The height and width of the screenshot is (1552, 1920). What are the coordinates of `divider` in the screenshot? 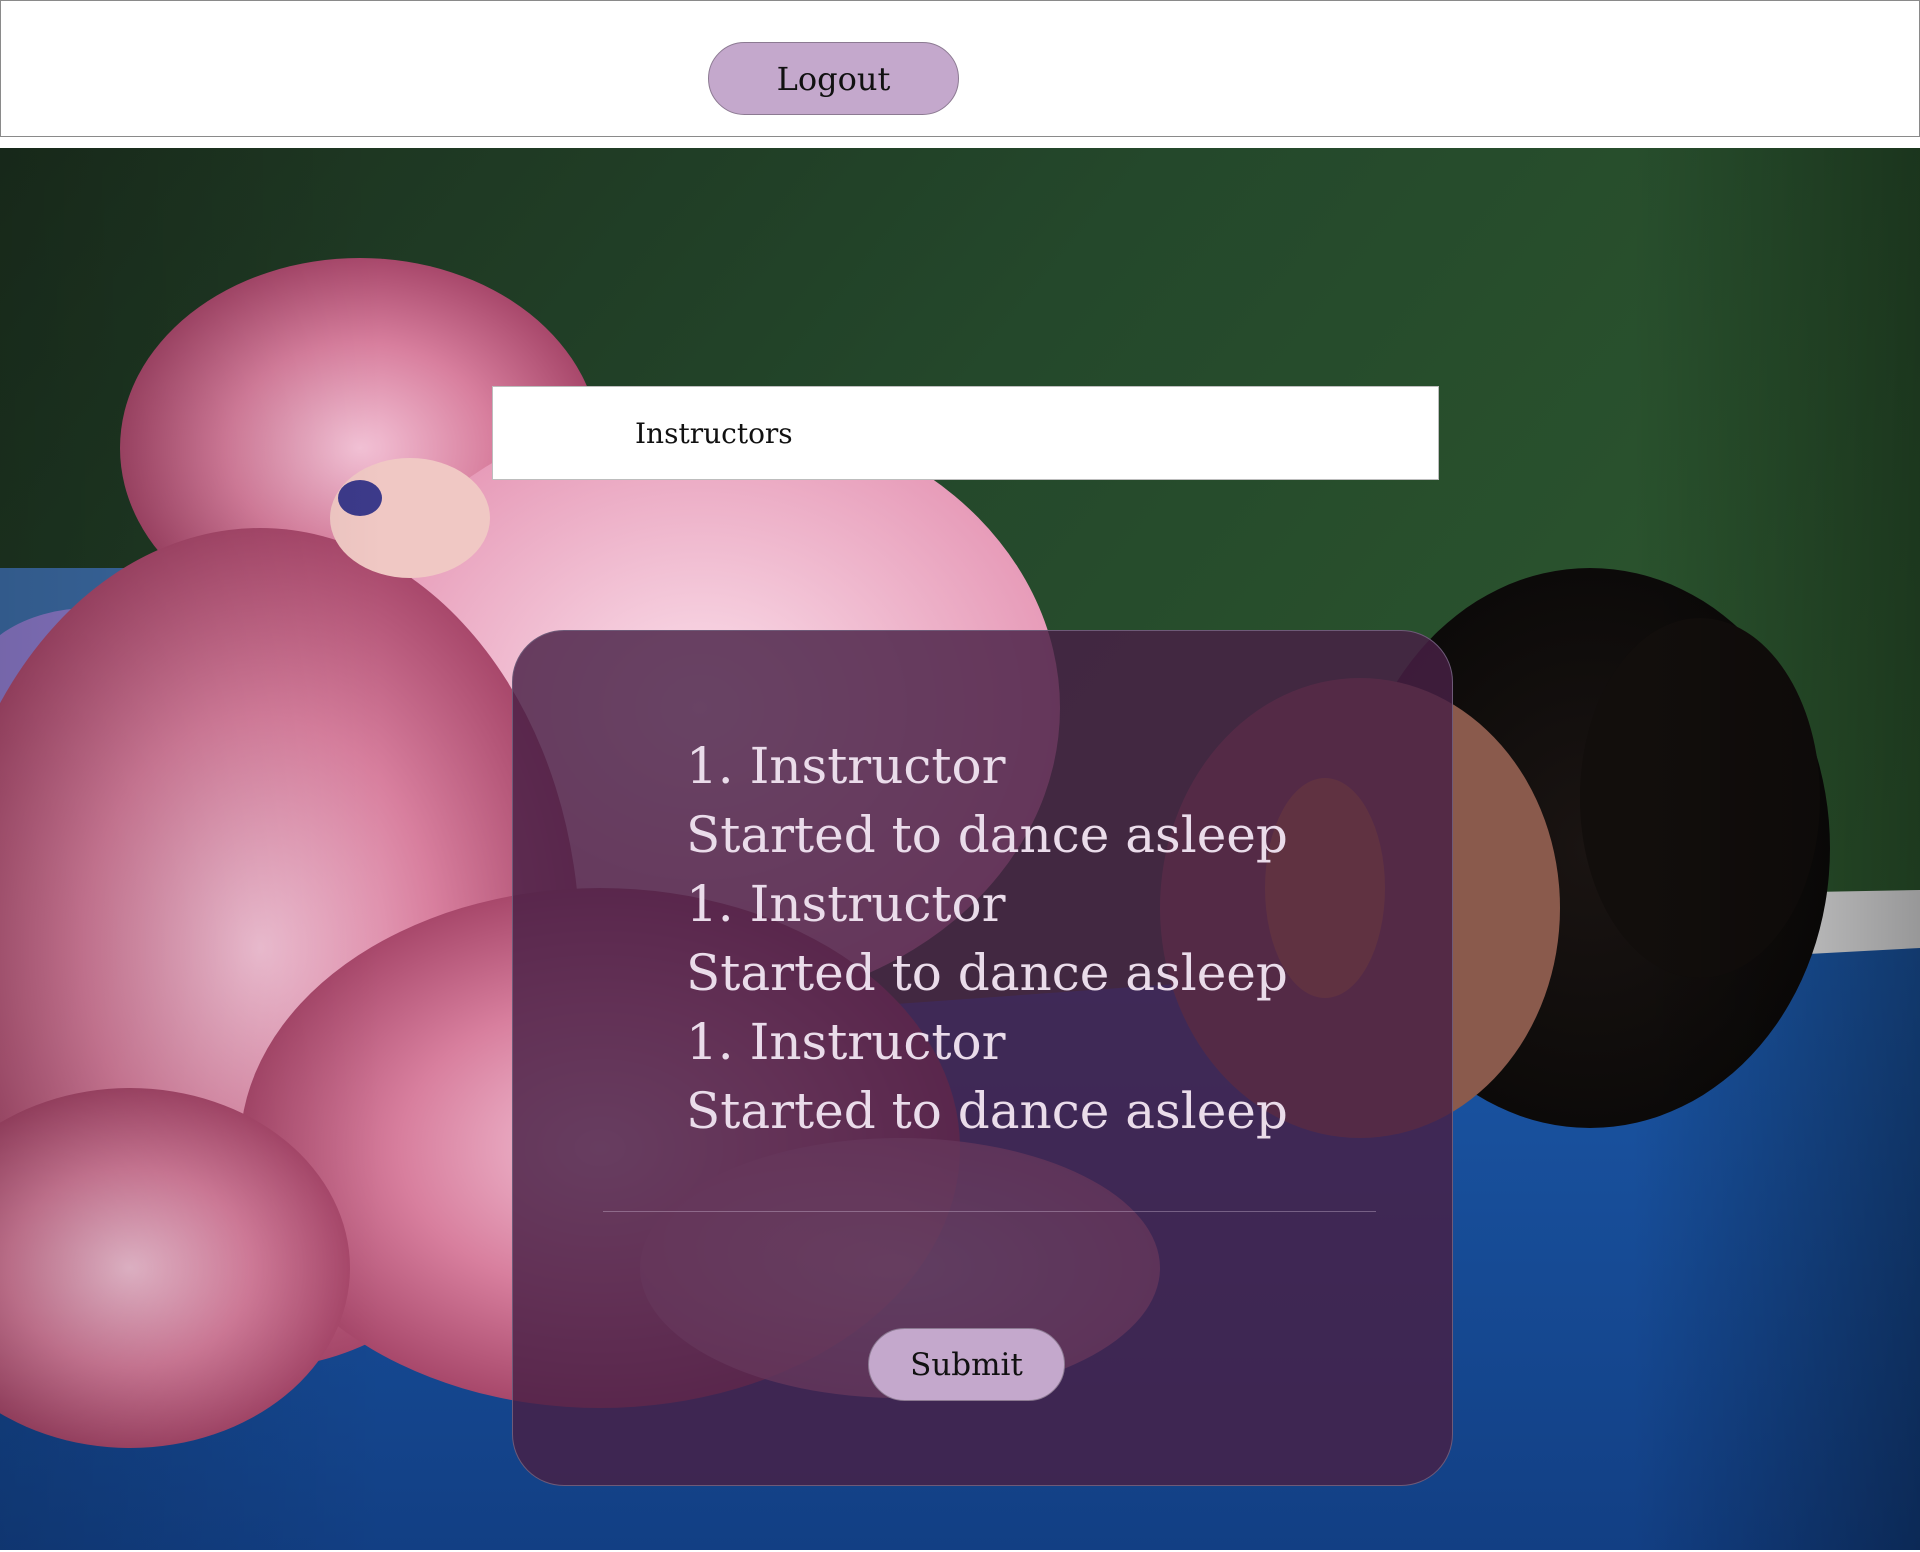 It's located at (989, 1211).